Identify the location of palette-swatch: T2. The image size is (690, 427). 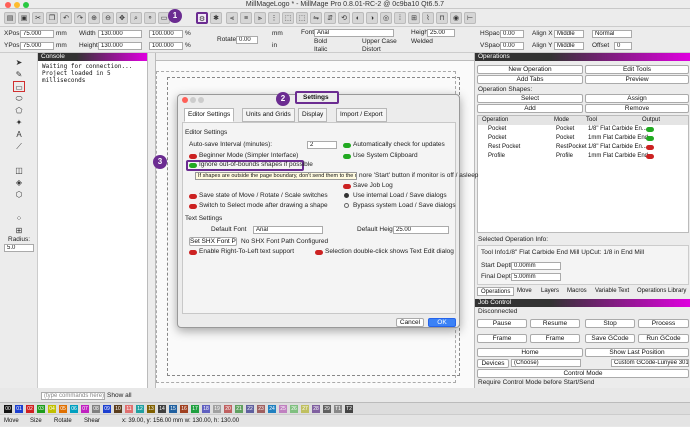
(349, 409).